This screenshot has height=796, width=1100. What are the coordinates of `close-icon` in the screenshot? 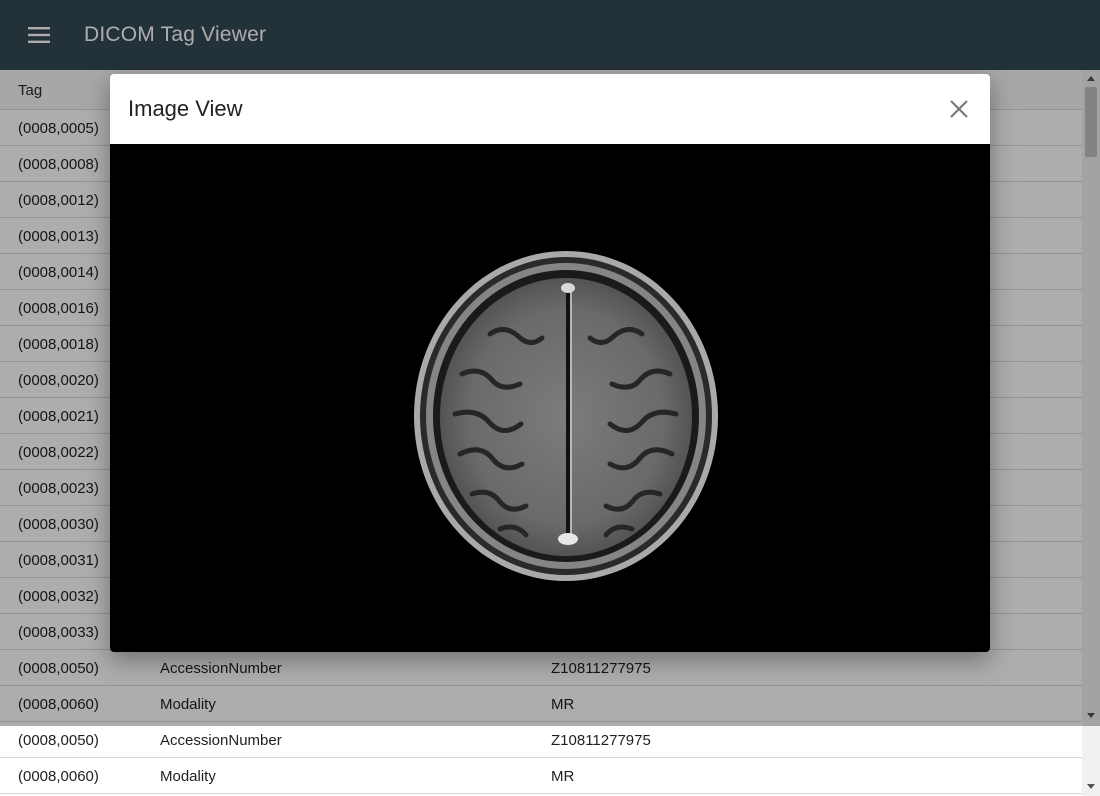 It's located at (959, 109).